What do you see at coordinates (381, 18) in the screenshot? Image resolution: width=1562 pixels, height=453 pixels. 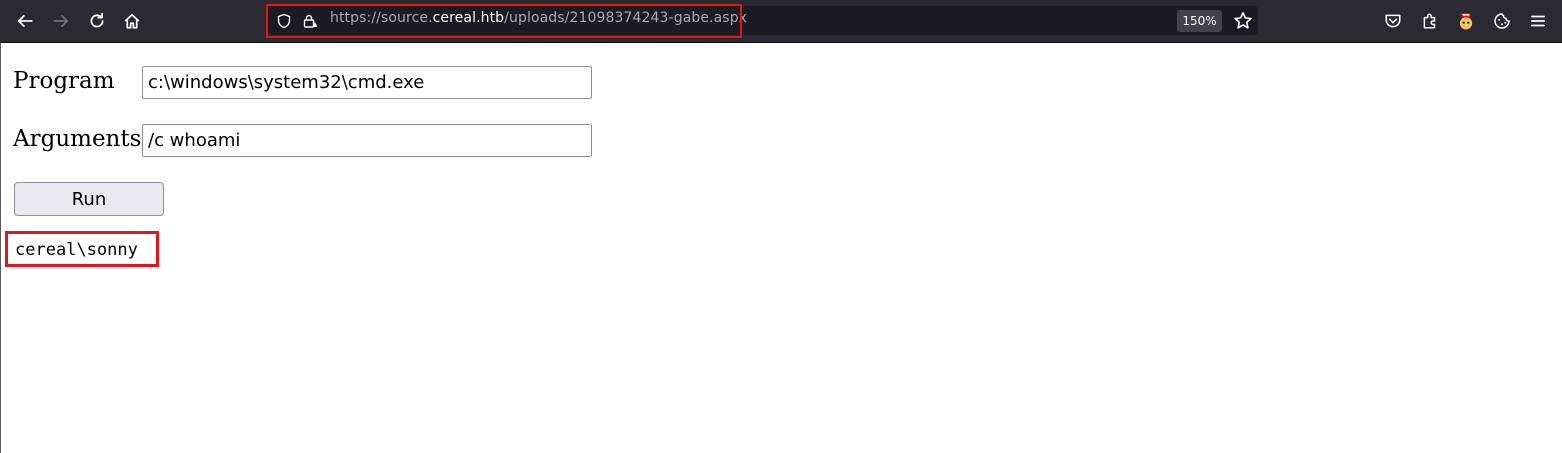 I see `url-prefix: https://source.` at bounding box center [381, 18].